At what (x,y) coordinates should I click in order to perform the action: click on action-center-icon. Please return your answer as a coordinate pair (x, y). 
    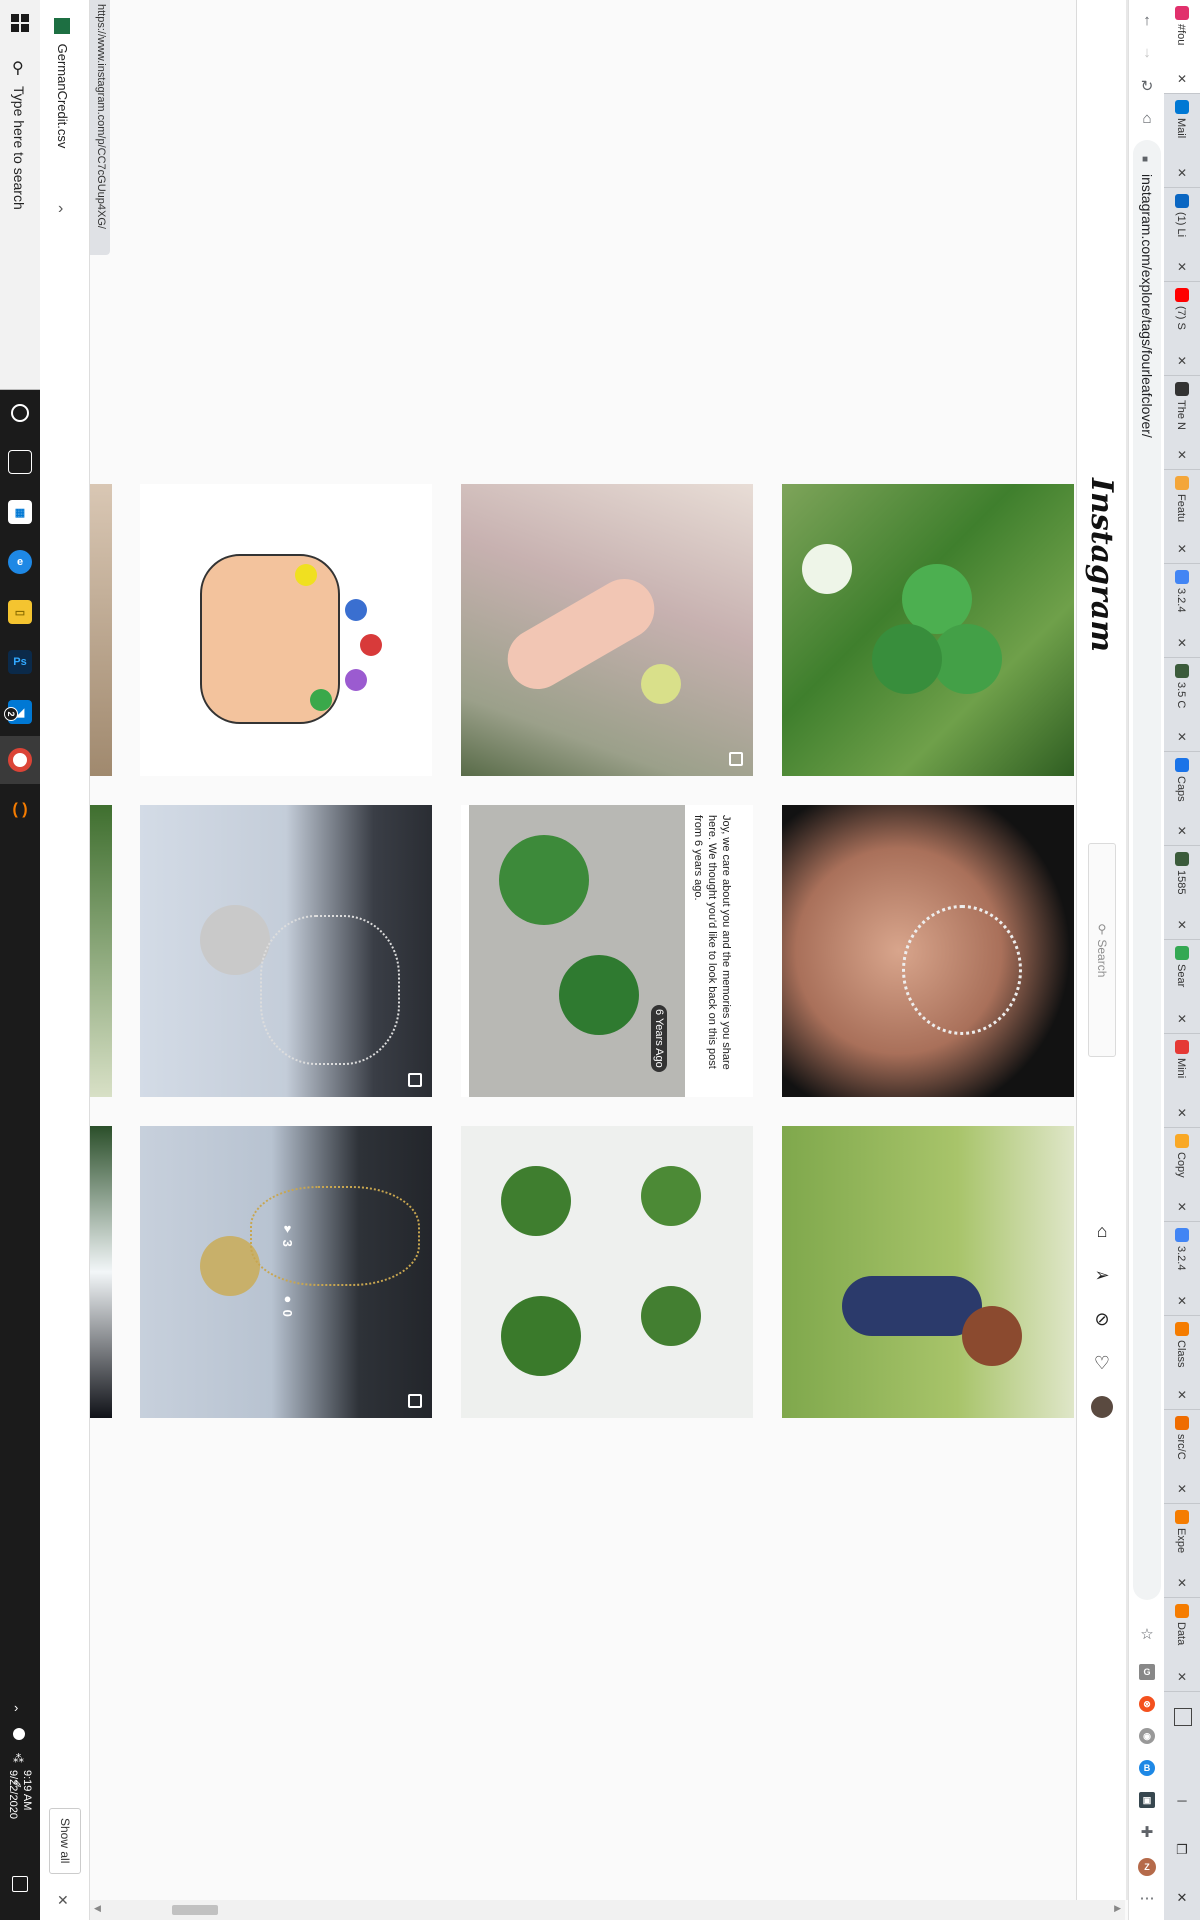
    Looking at the image, I should click on (20, 1884).